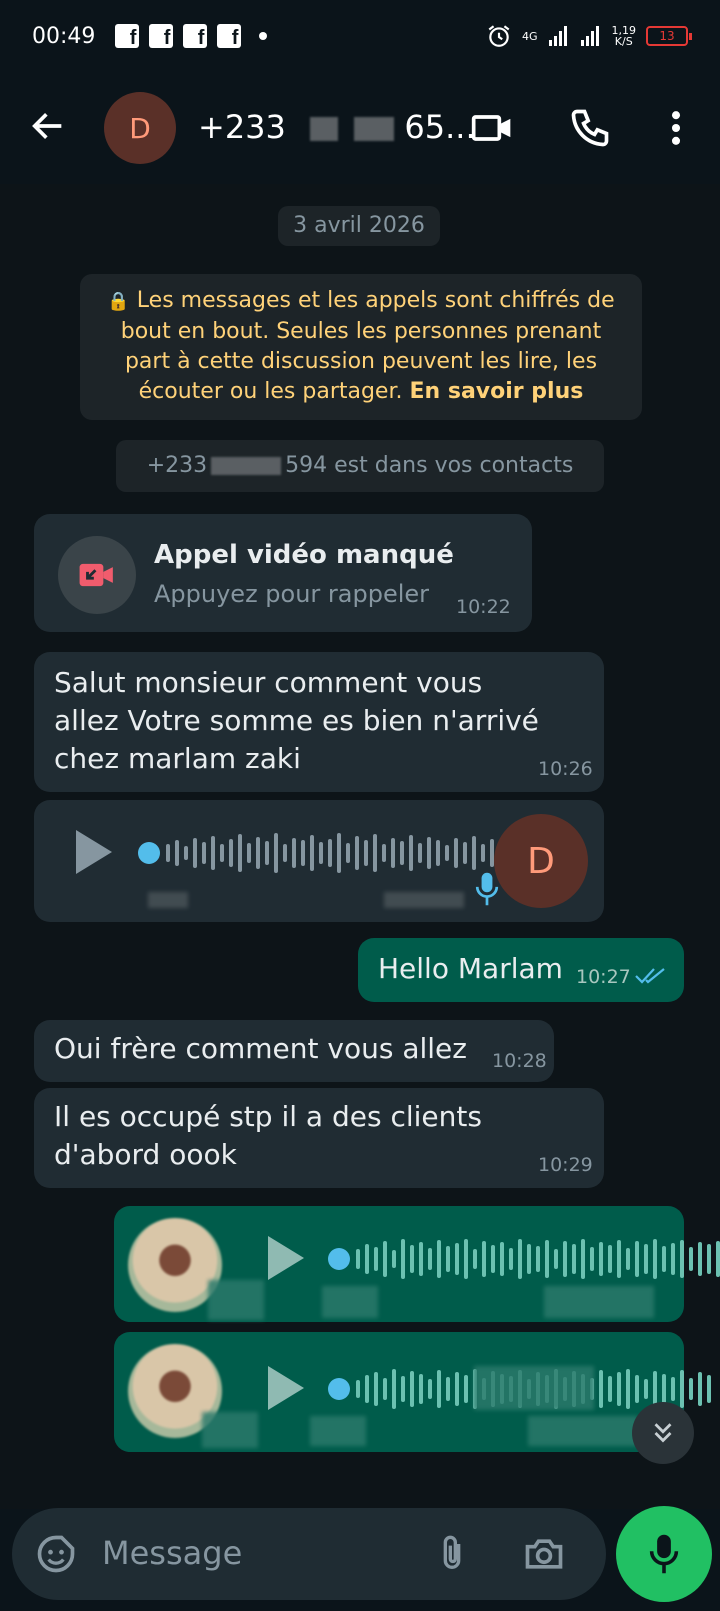 Image resolution: width=720 pixels, height=1611 pixels. What do you see at coordinates (483, 607) in the screenshot?
I see `message-time: 10:22` at bounding box center [483, 607].